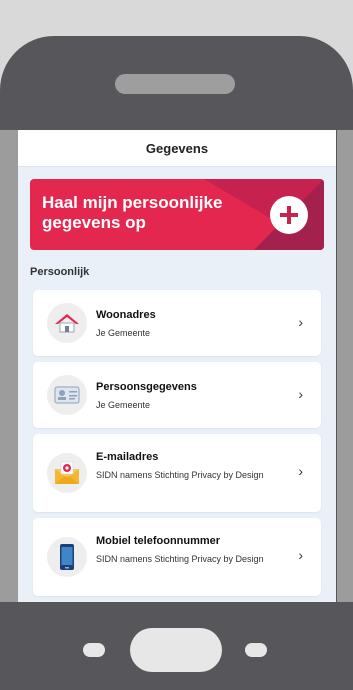 This screenshot has width=353, height=690. What do you see at coordinates (67, 323) in the screenshot?
I see `house-icon` at bounding box center [67, 323].